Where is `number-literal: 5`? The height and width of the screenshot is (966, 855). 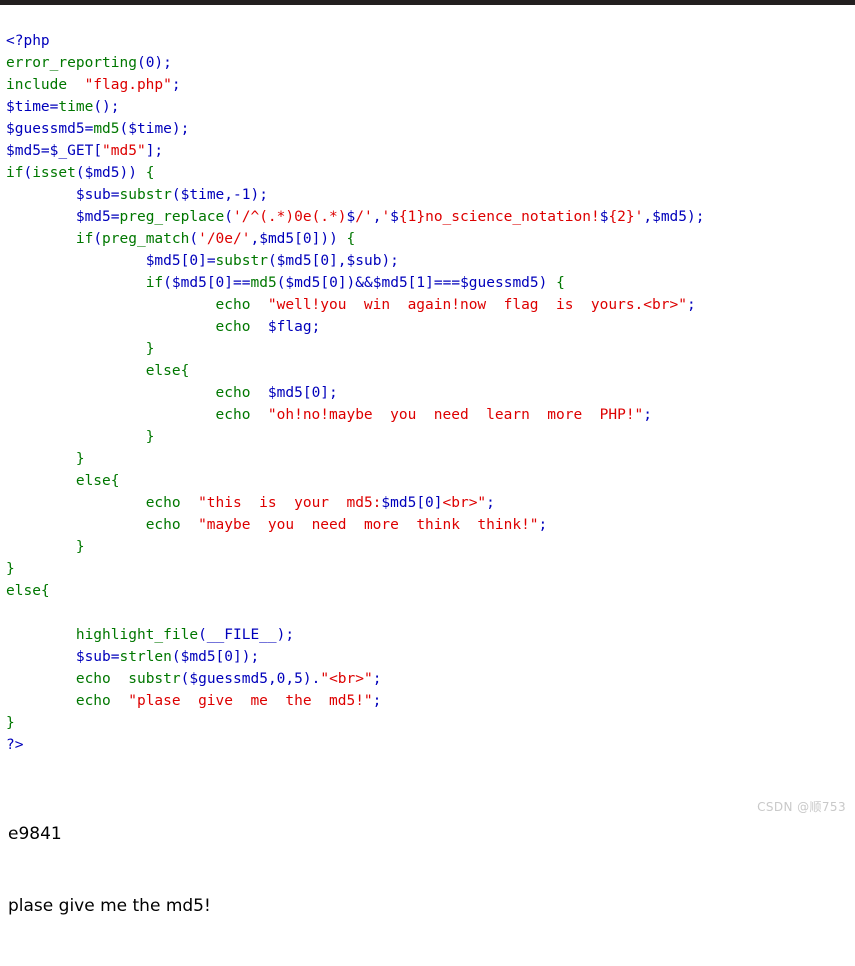 number-literal: 5 is located at coordinates (298, 678).